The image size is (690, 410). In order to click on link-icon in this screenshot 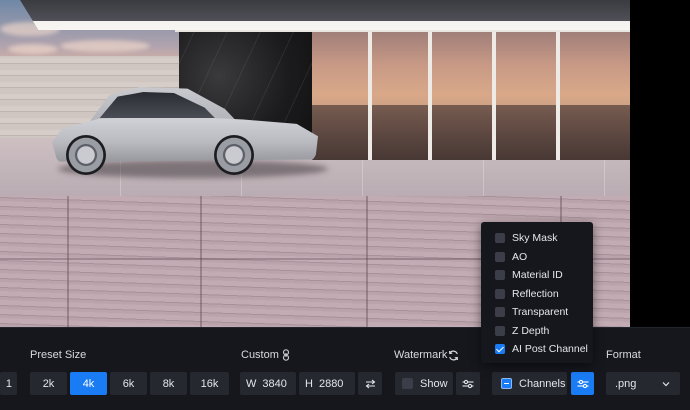, I will do `click(286, 355)`.